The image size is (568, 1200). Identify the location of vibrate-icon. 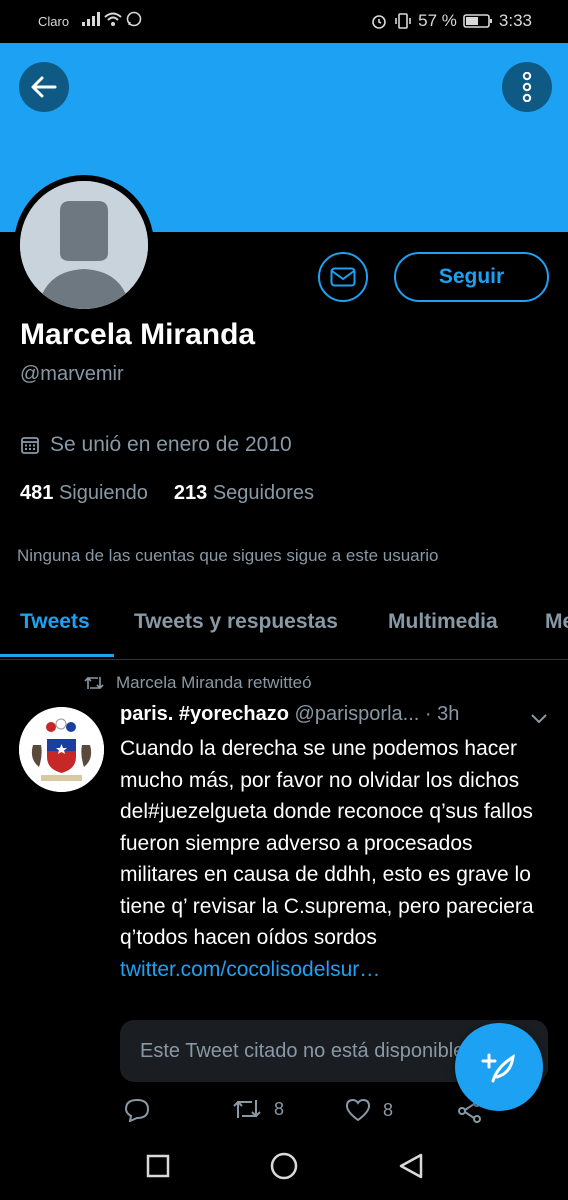
(403, 21).